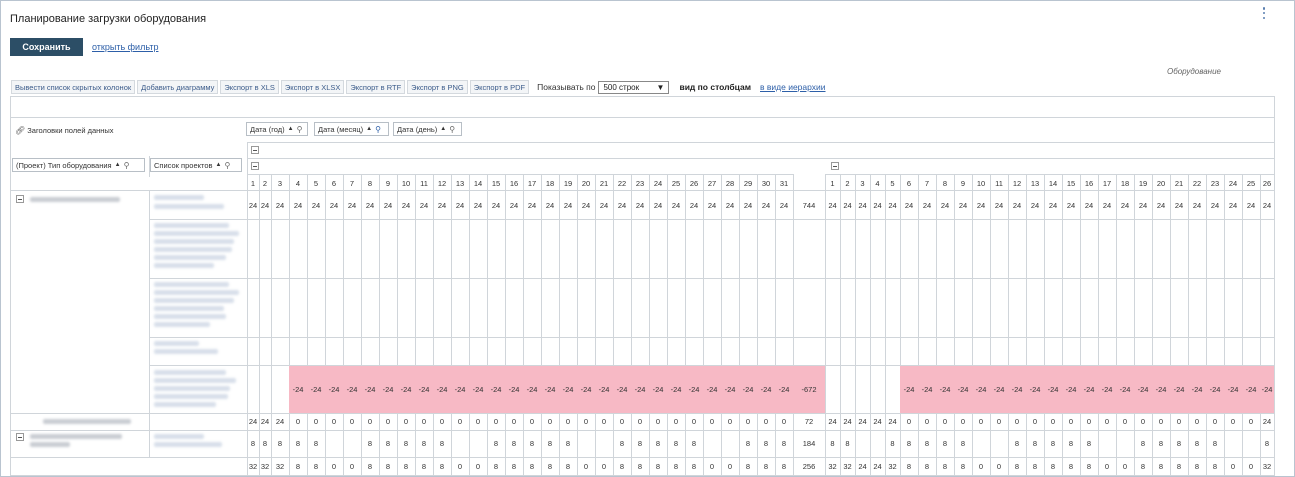 This screenshot has height=477, width=1295. Describe the element at coordinates (78, 165) in the screenshot. I see `chip-equipment-type: (Проект) Тип оборудования ▲ ⚲` at that location.